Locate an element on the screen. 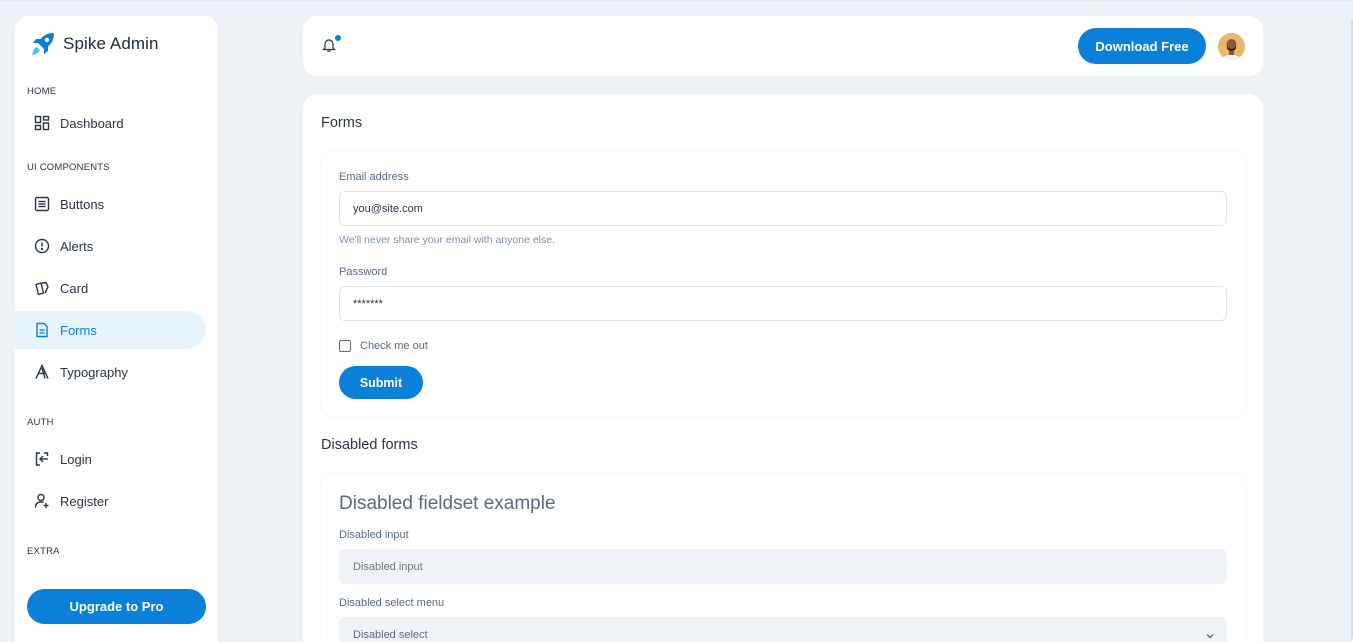  user-avatar-icon is located at coordinates (1231, 46).